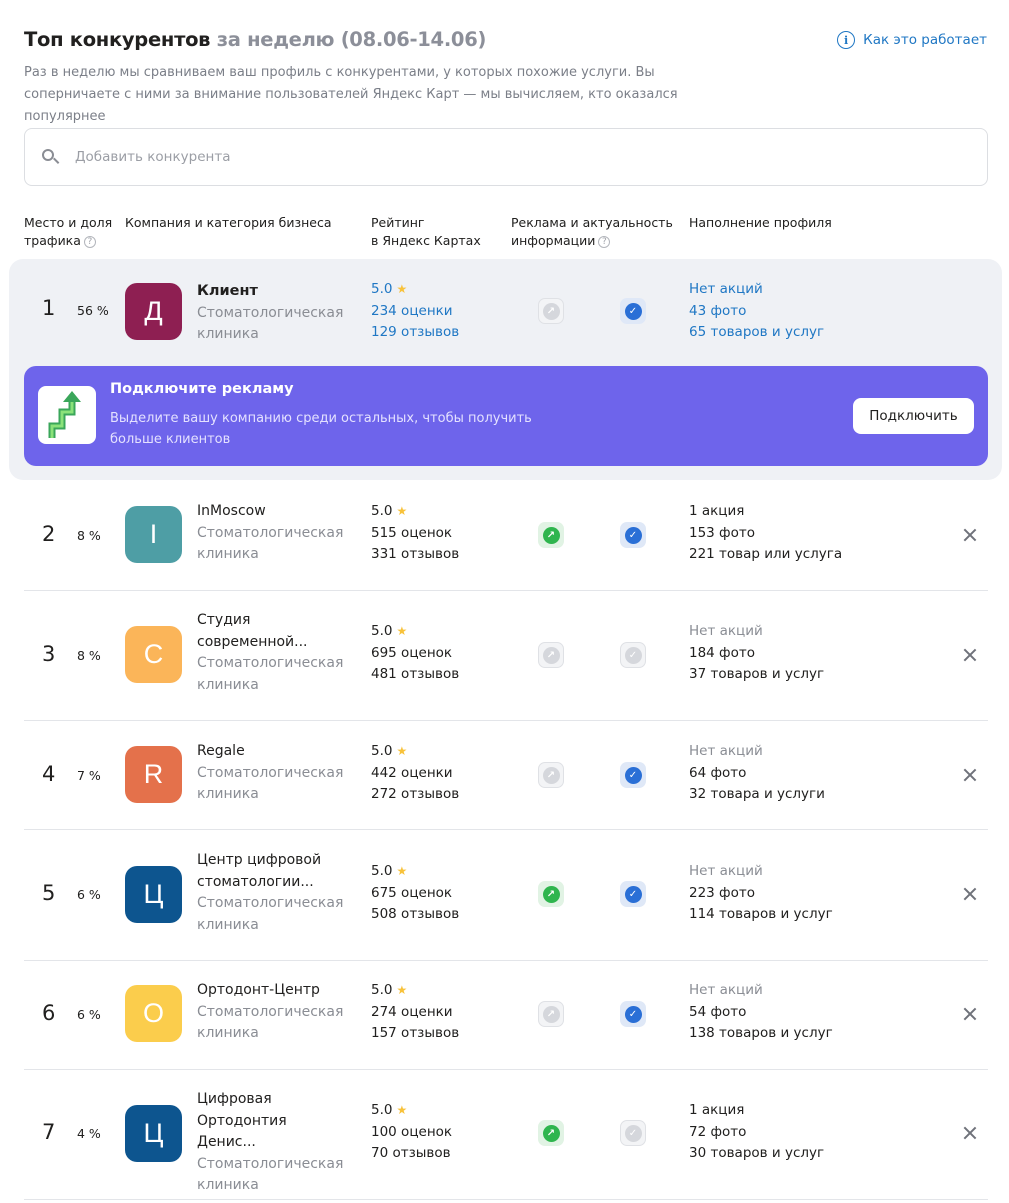 The width and height of the screenshot is (1009, 1203). What do you see at coordinates (756, 1132) in the screenshot?
I see `profile-fill-info: 1 акция 72 фото 30 товаров и услуг` at bounding box center [756, 1132].